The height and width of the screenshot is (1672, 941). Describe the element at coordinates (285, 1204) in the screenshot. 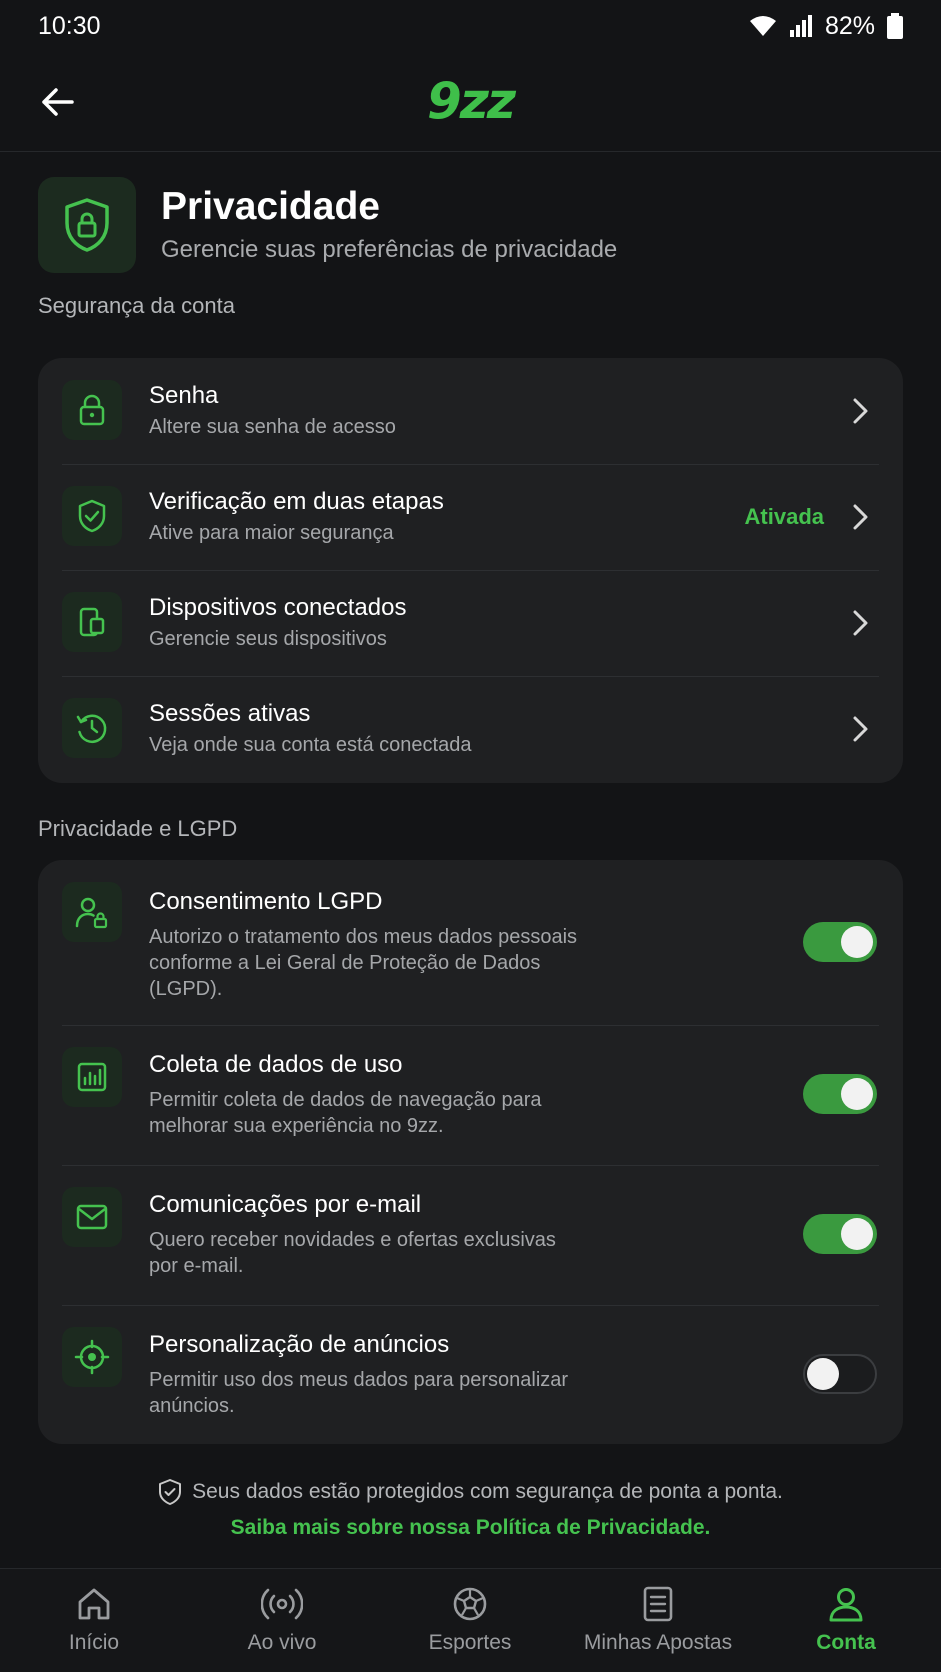

I see `list-item-title: Comunicações por e-mail` at that location.